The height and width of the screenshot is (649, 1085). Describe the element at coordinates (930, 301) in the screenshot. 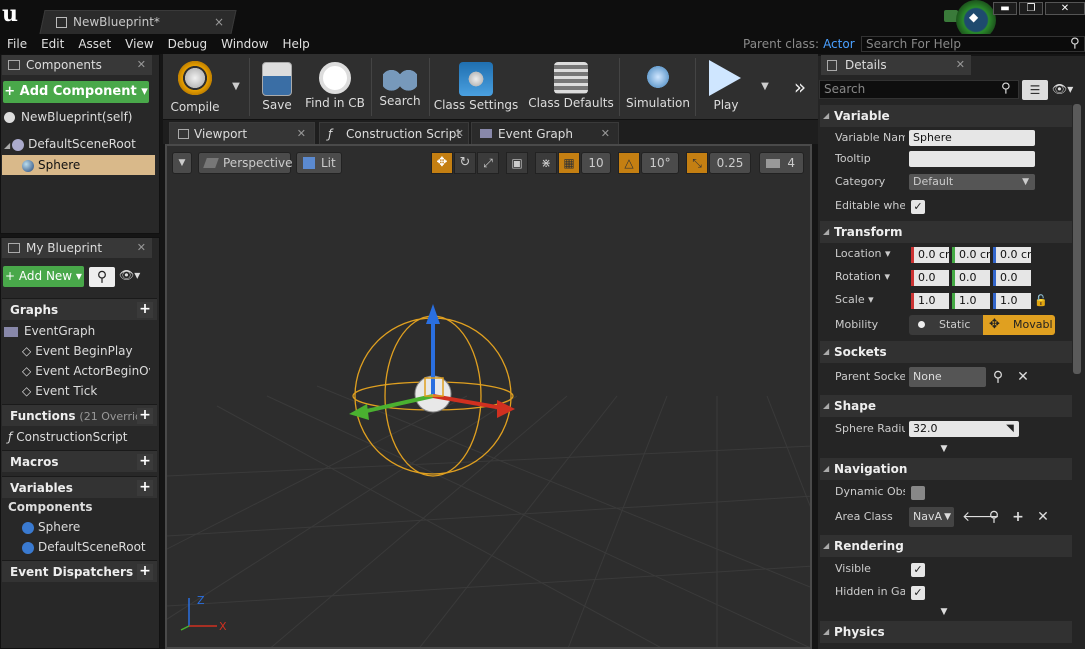

I see `scale-x-field: 1.0` at that location.